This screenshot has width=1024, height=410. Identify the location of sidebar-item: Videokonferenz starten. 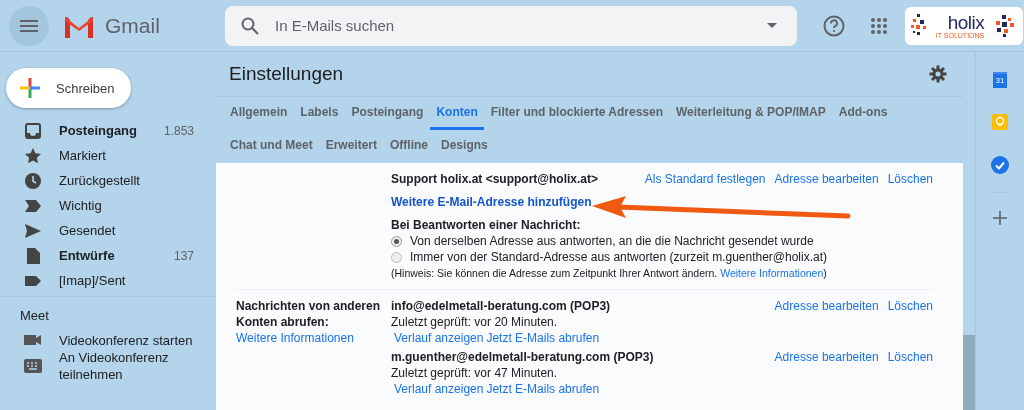
(108, 340).